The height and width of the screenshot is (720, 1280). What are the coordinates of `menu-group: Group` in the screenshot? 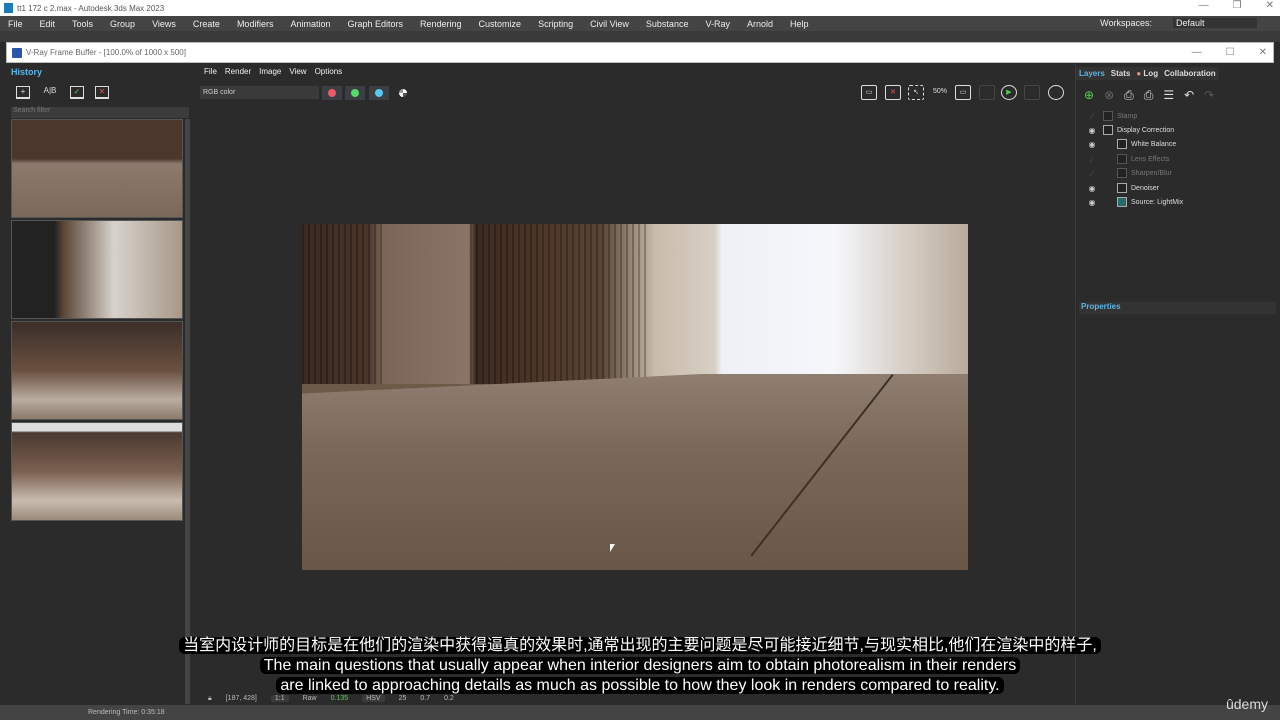 It's located at (122, 24).